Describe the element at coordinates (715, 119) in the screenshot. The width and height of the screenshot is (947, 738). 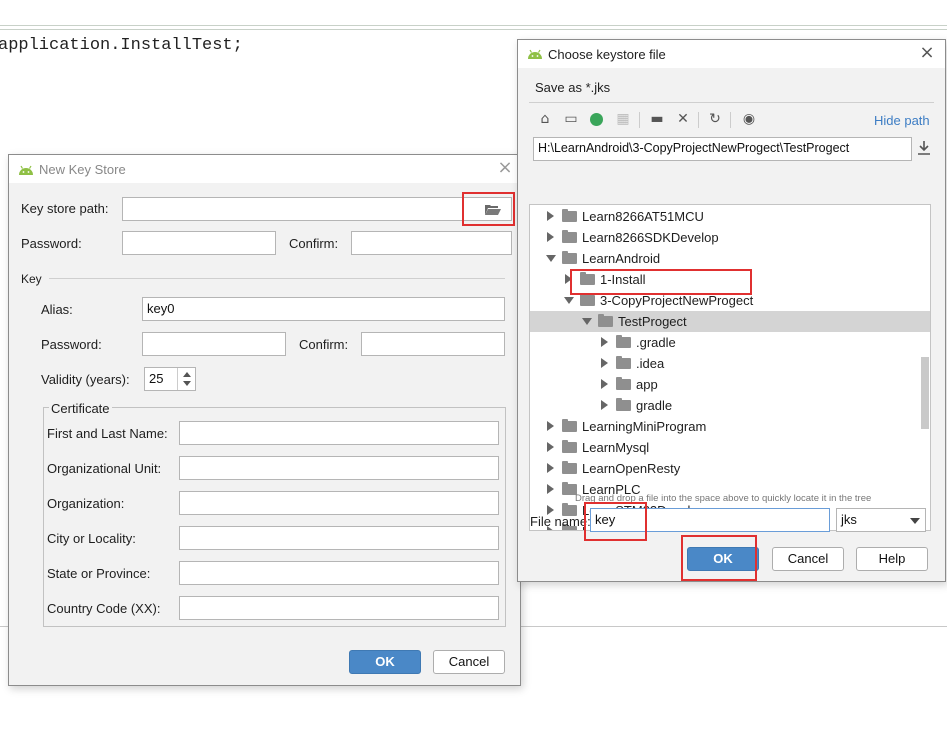
I see `refresh-icon: ↻` at that location.